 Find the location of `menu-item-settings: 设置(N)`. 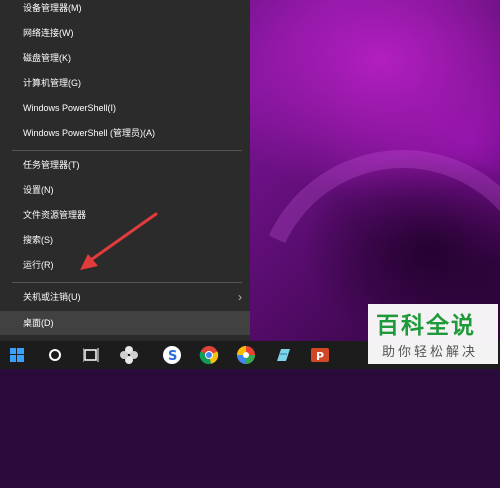

menu-item-settings: 设置(N) is located at coordinates (125, 190).